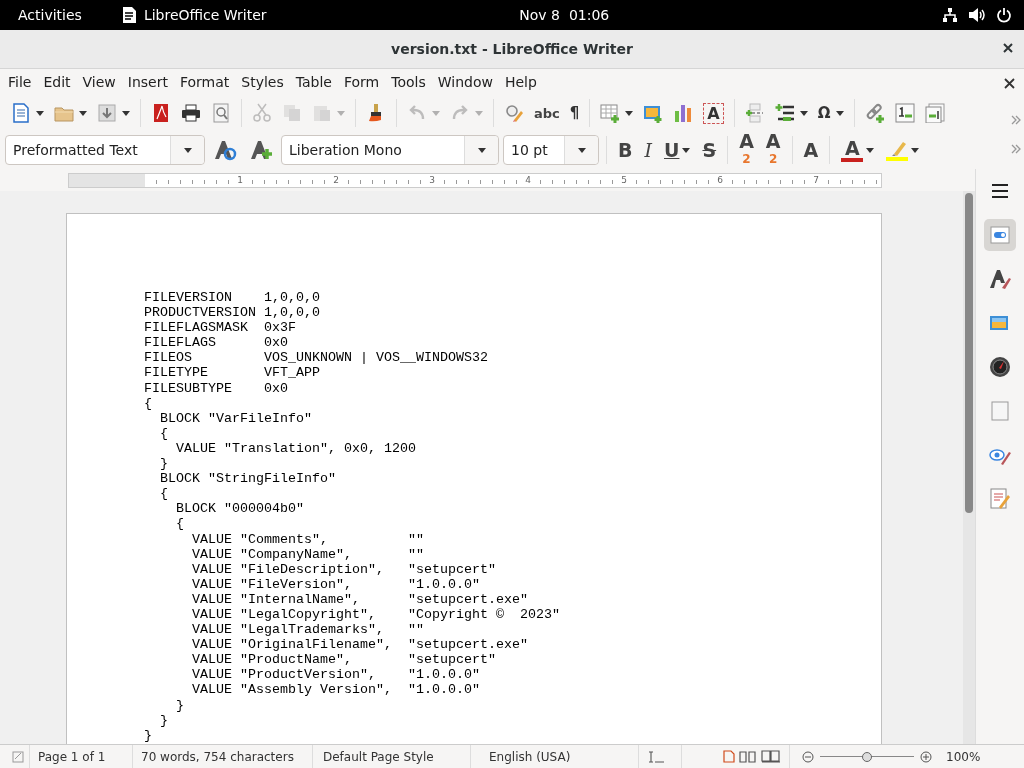  What do you see at coordinates (1000, 279) in the screenshot?
I see `styles-icon` at bounding box center [1000, 279].